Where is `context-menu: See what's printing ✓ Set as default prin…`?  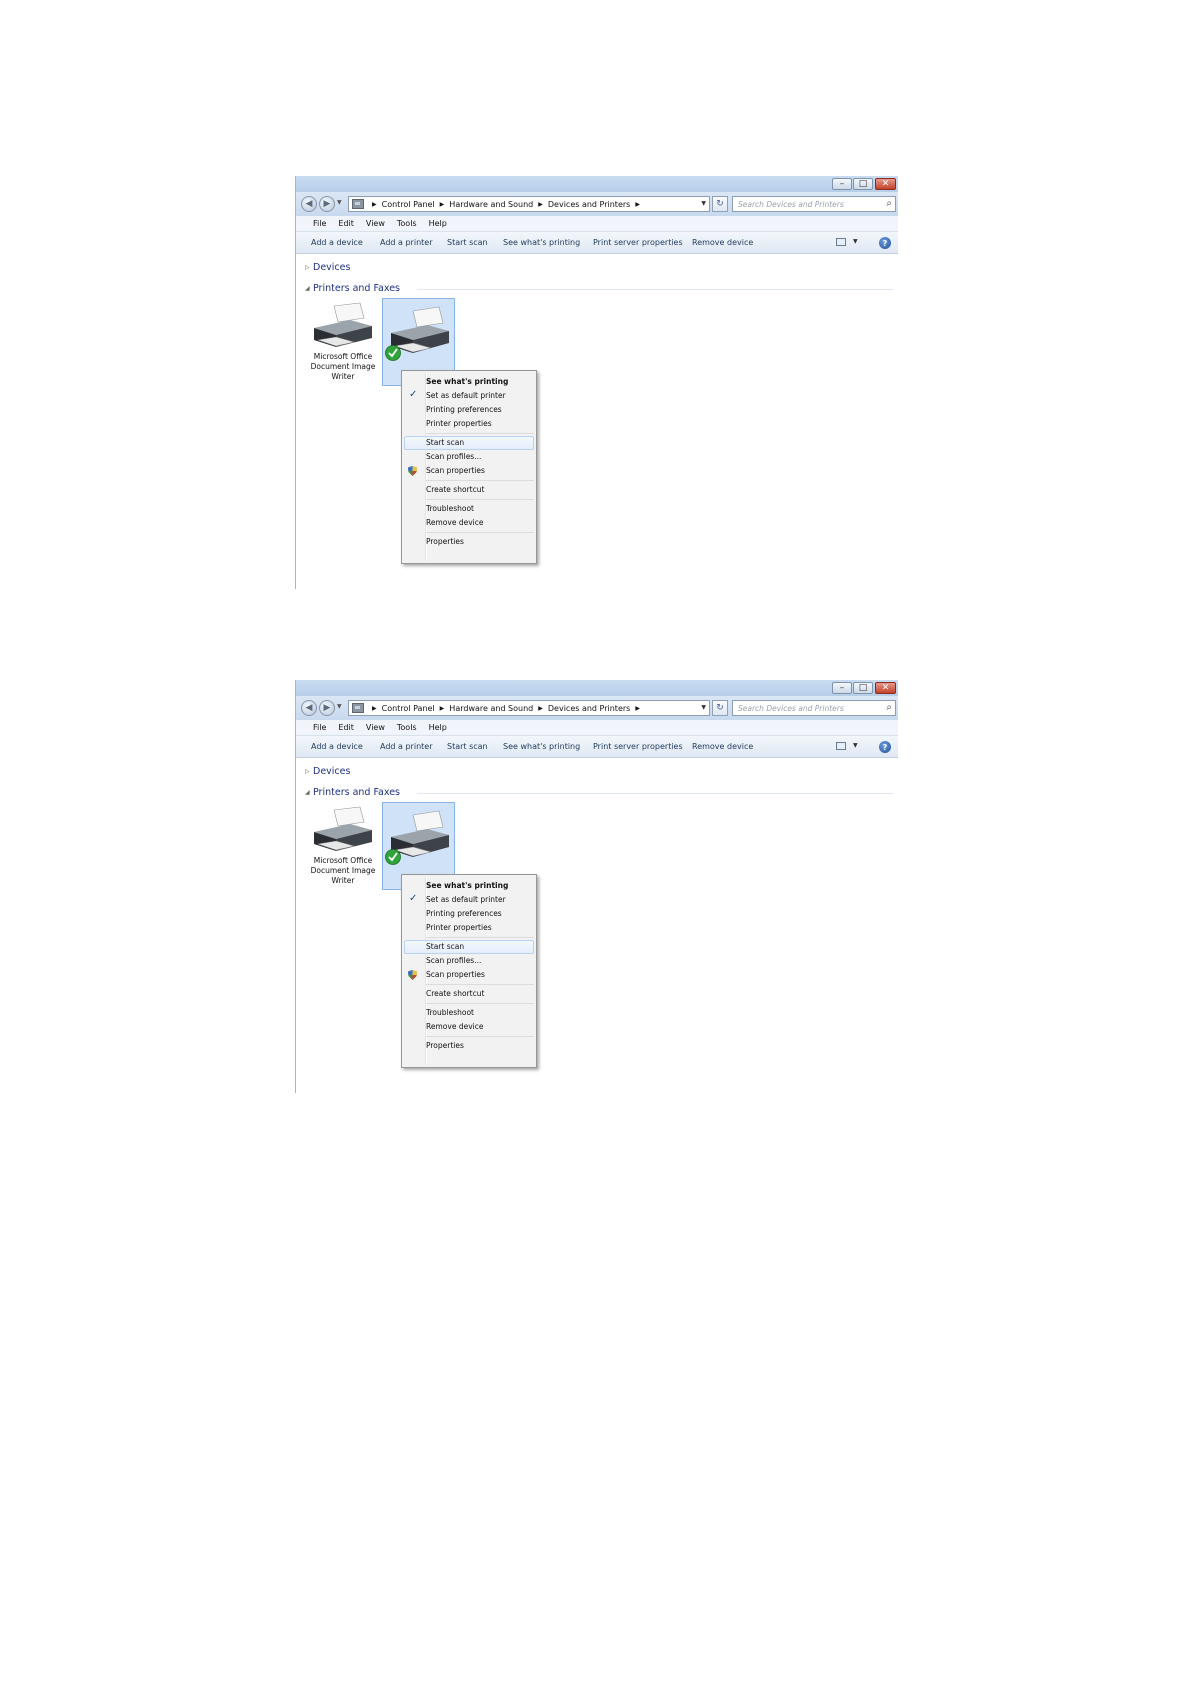 context-menu: See what's printing ✓ Set as default prin… is located at coordinates (469, 467).